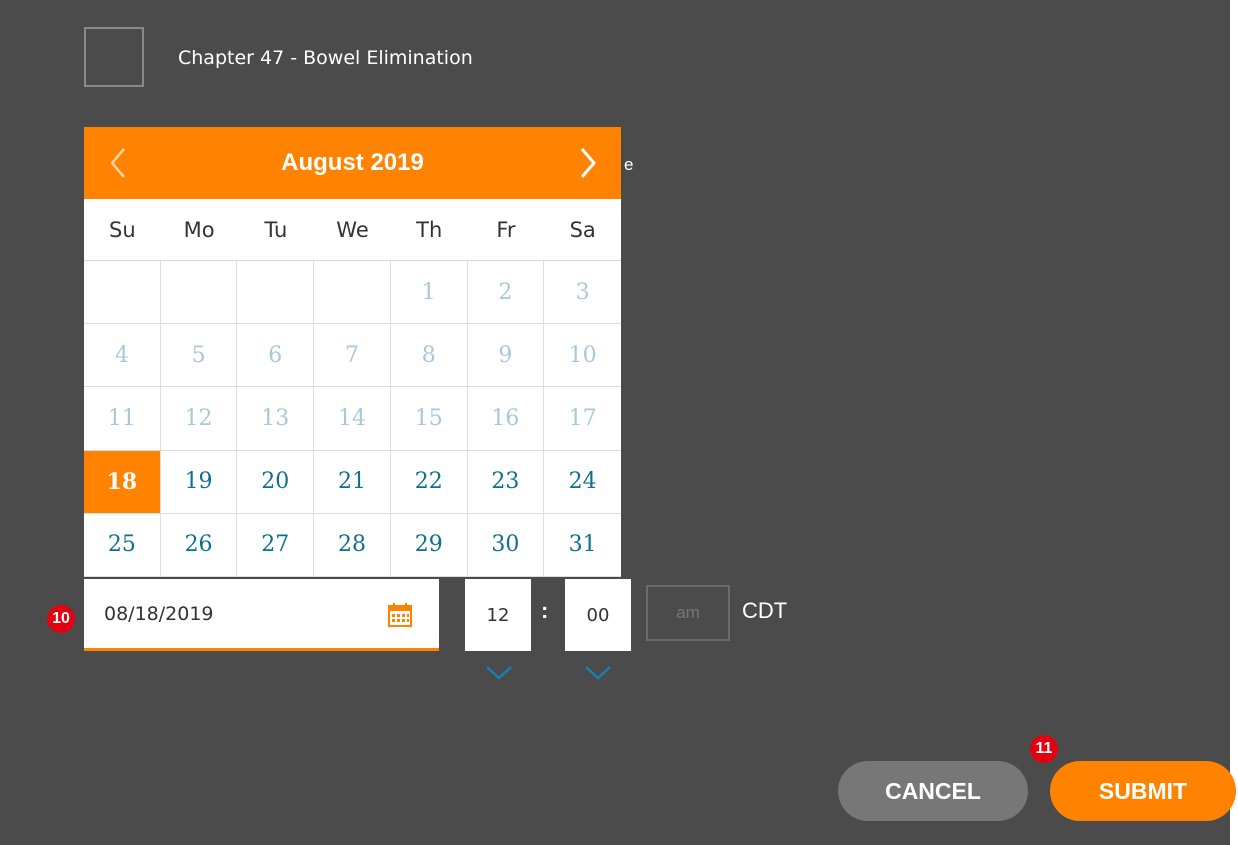  Describe the element at coordinates (582, 419) in the screenshot. I see `calendar-day-disabled: 17` at that location.